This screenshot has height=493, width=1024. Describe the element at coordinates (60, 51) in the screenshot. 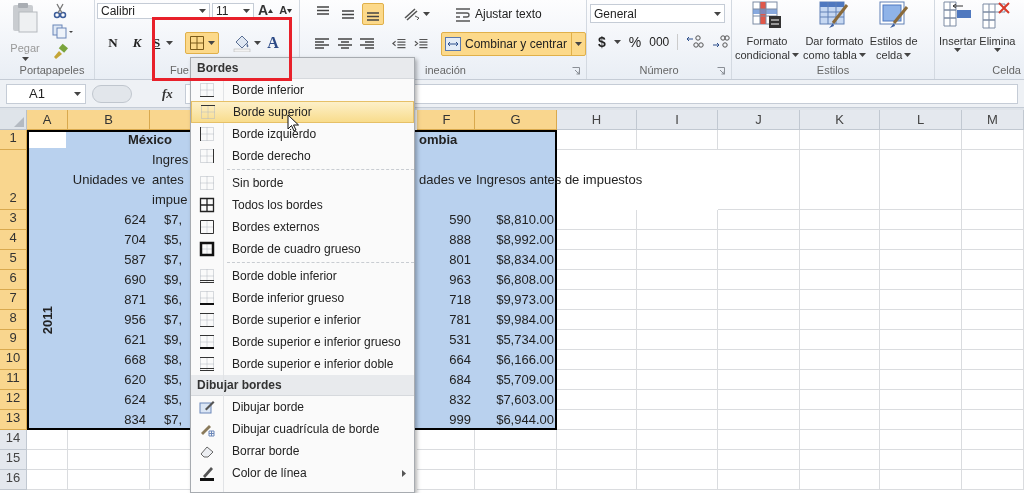

I see `format-painter-icon` at that location.